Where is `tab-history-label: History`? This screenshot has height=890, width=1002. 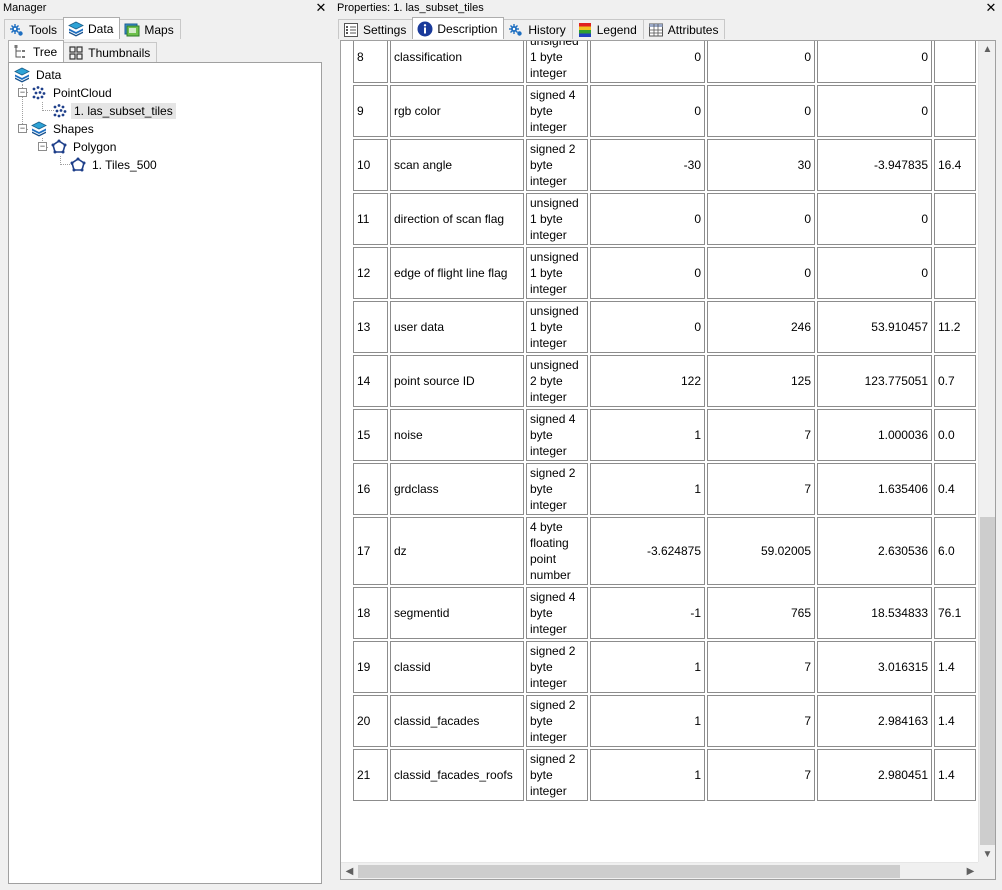
tab-history-label: History is located at coordinates (547, 29).